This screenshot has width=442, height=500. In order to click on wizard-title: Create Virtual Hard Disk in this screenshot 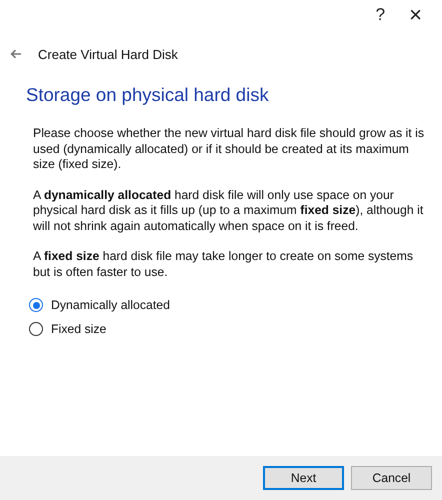, I will do `click(108, 54)`.